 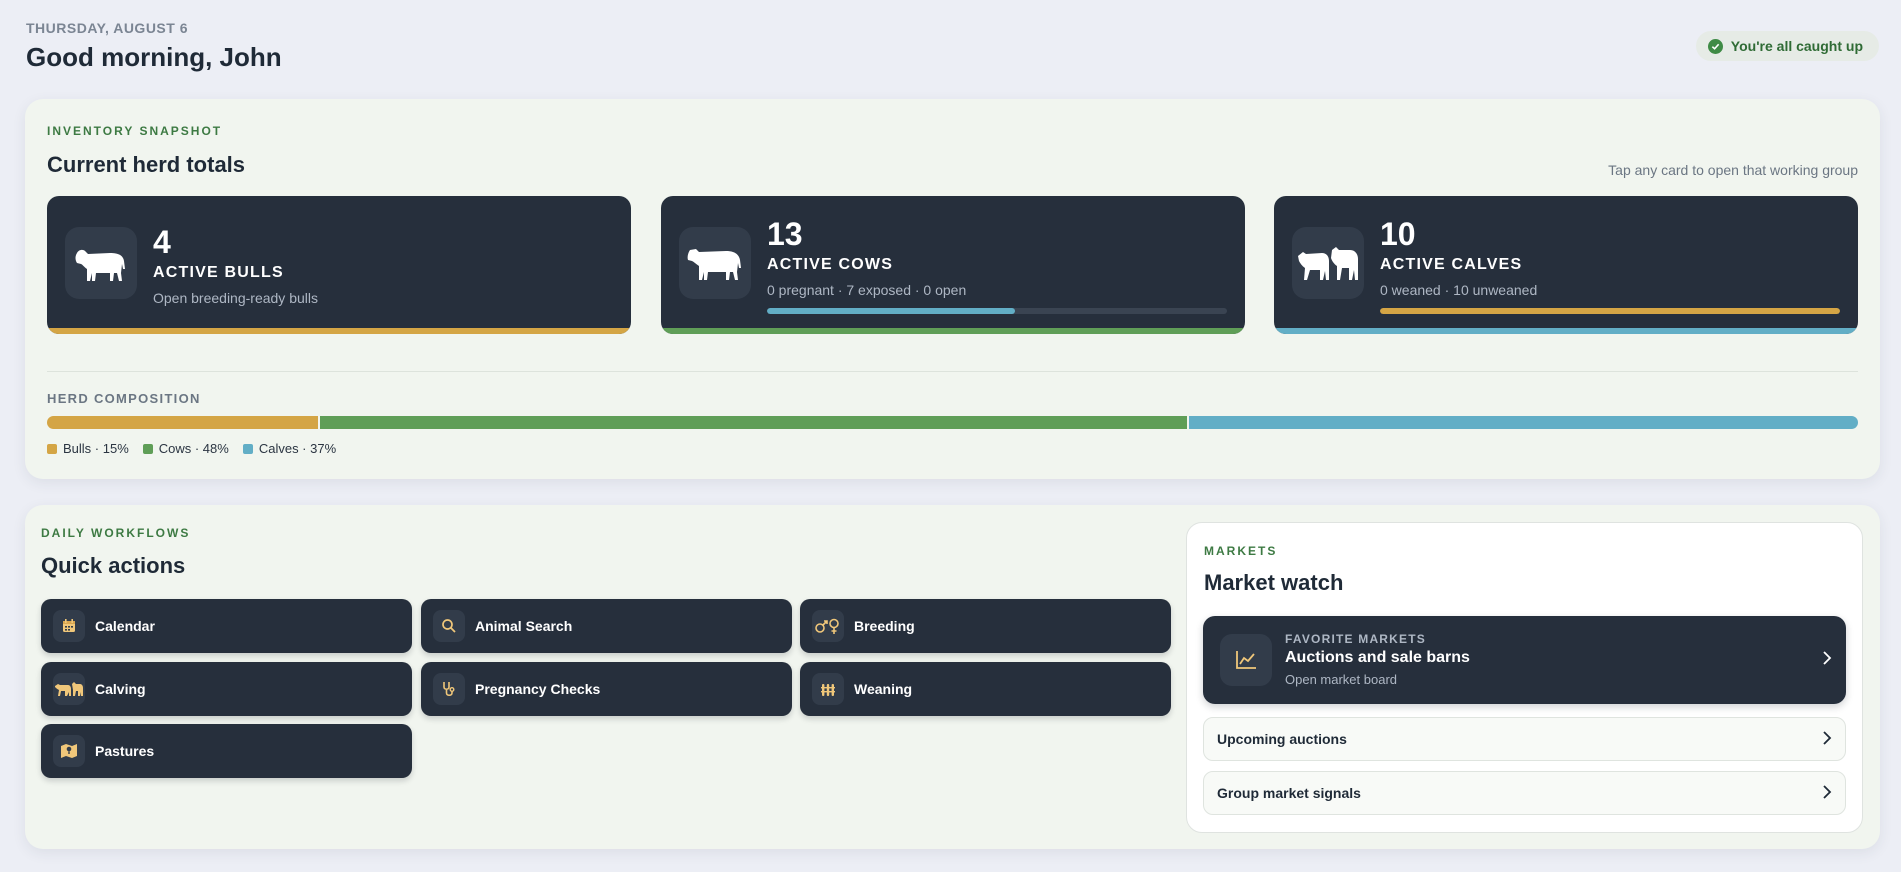 What do you see at coordinates (339, 331) in the screenshot?
I see `bulls-accent-bar` at bounding box center [339, 331].